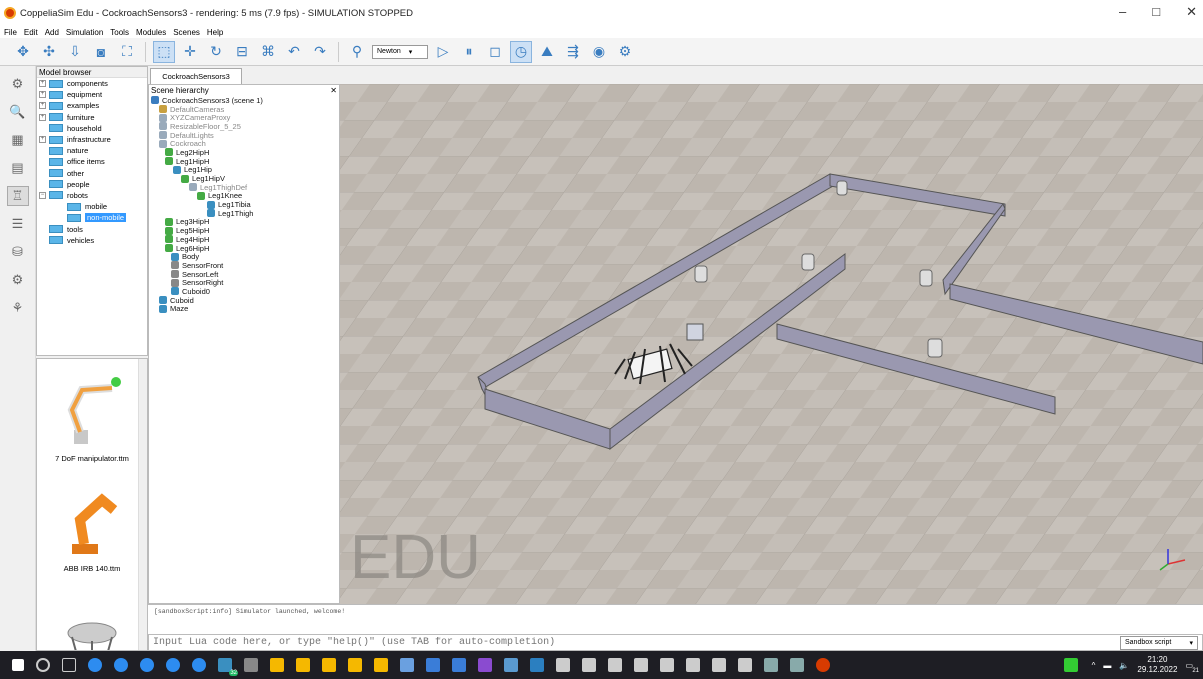  Describe the element at coordinates (244, 161) in the screenshot. I see `hierarchy-item: Leg1HipH` at that location.